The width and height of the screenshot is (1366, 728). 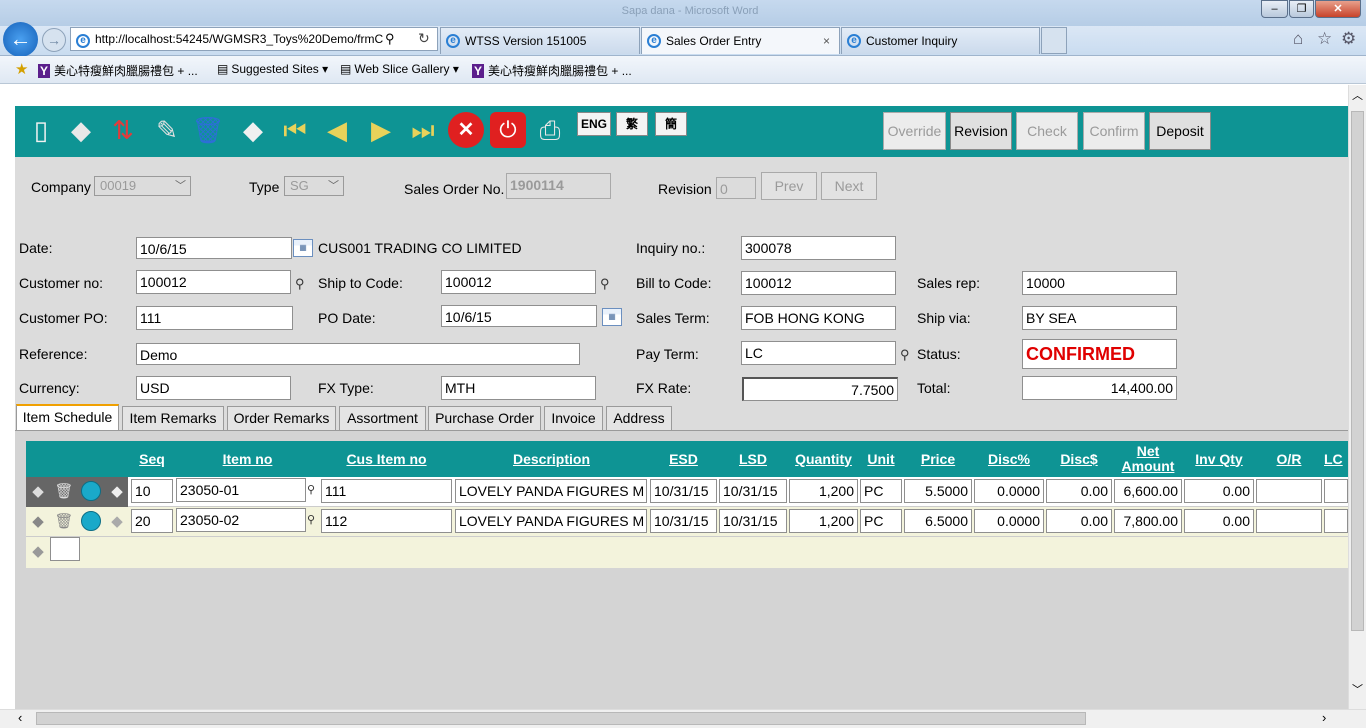 I want to click on copy-icon: ◆, so click(x=81, y=130).